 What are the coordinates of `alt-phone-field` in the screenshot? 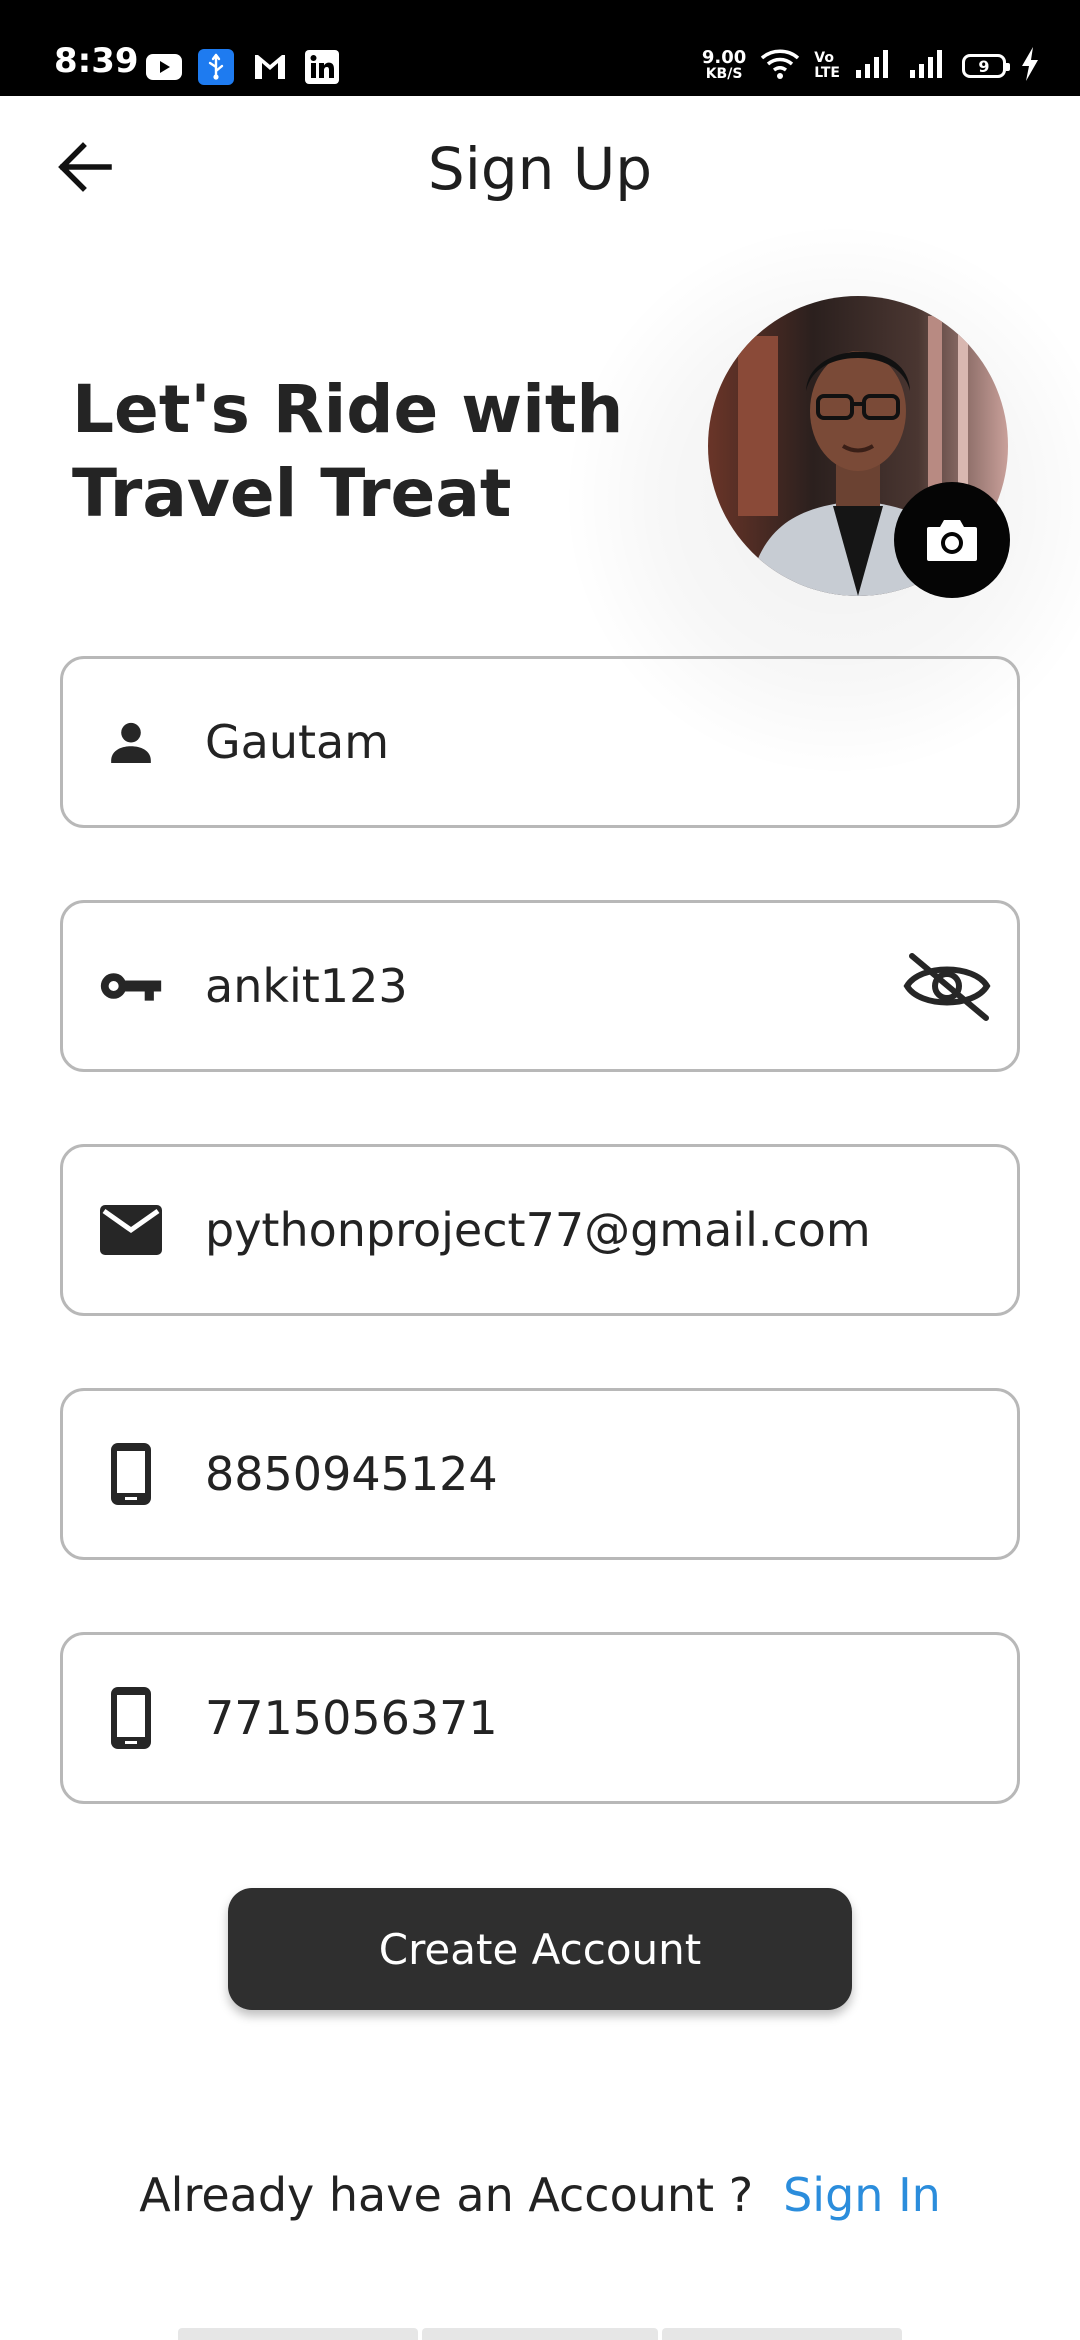 It's located at (540, 1718).